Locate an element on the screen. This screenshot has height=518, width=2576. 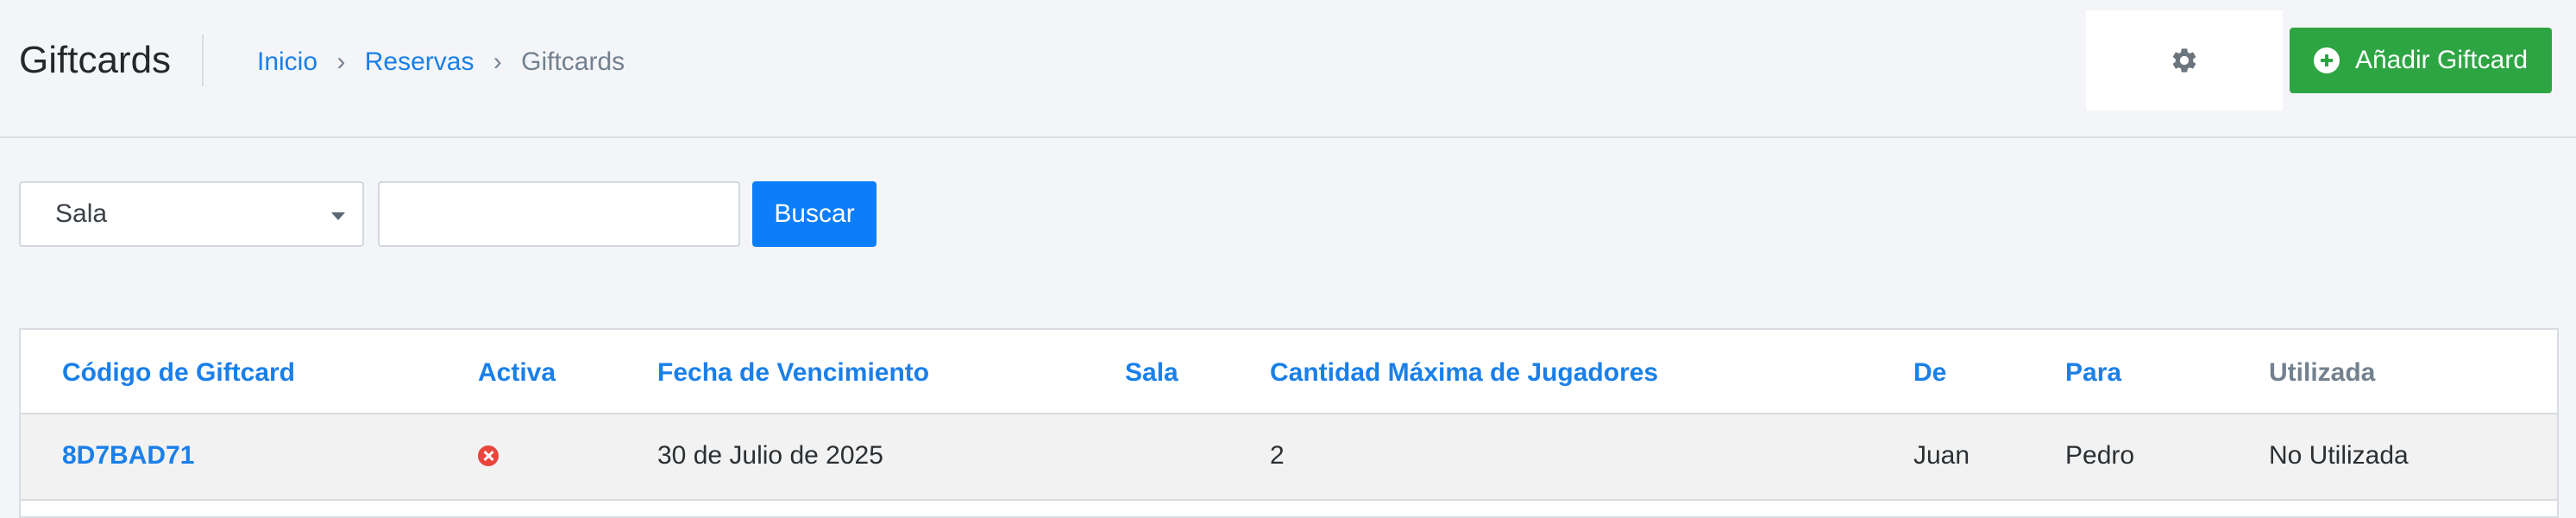
breadcrumb: Inicio › Reservas › Giftcards is located at coordinates (441, 62).